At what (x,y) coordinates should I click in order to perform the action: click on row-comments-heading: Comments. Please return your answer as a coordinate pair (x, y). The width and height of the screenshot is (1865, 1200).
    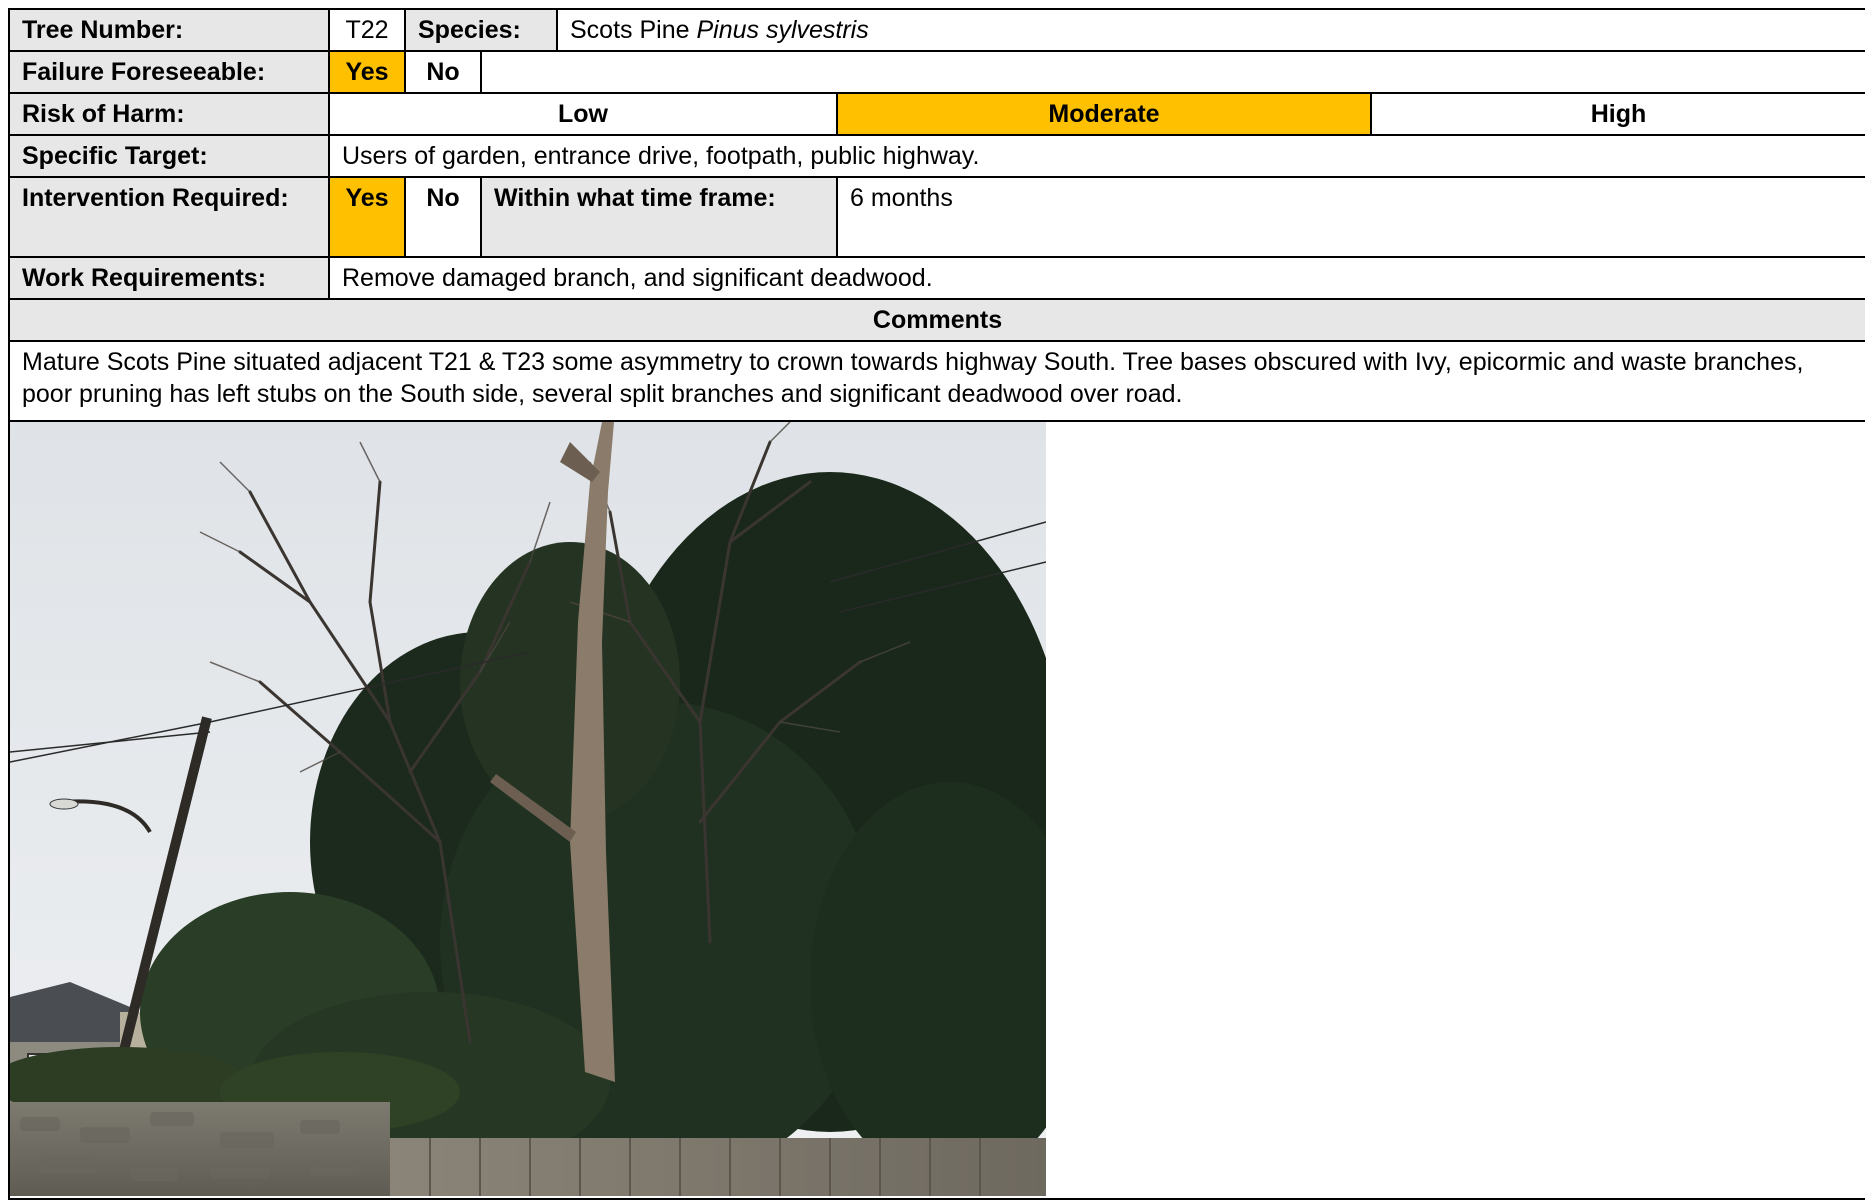
    Looking at the image, I should click on (936, 320).